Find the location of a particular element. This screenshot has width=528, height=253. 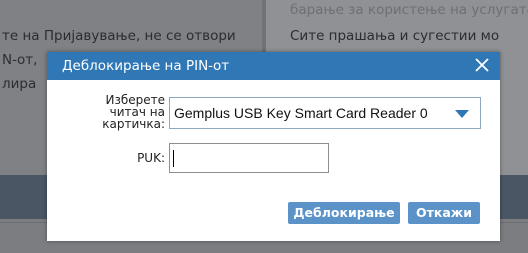

dialog-title: Деблокирање на PIN-от is located at coordinates (146, 66).